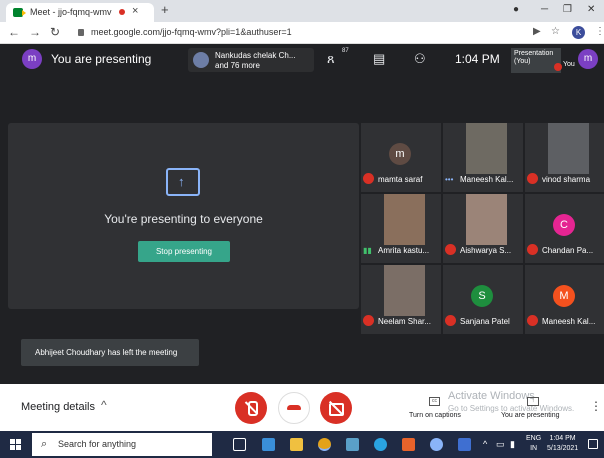  I want to click on volume-icon: ▮, so click(512, 444).